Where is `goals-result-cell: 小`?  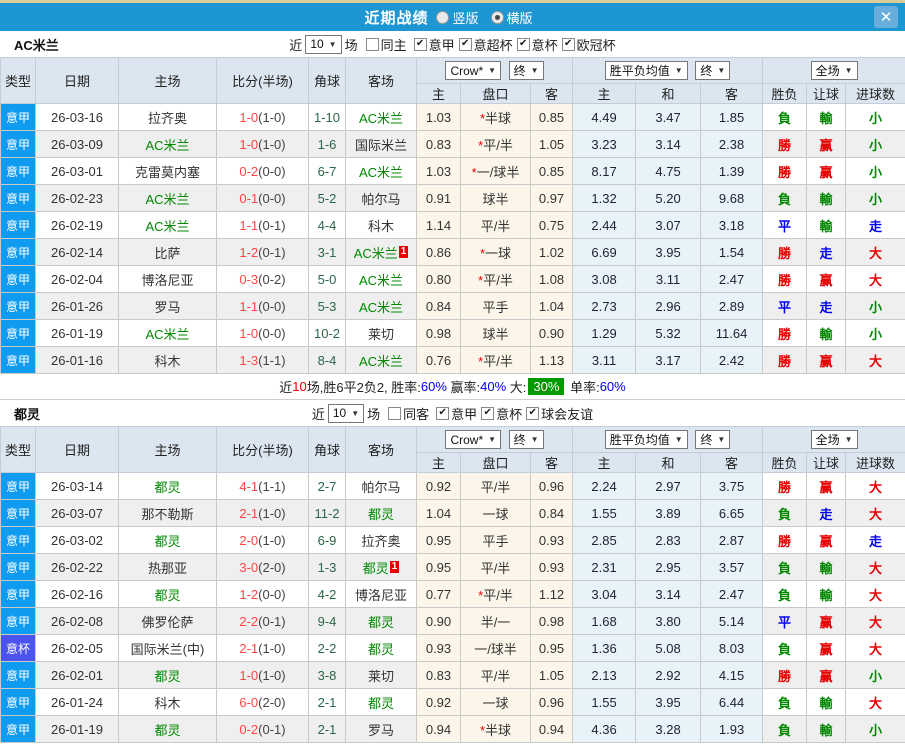 goals-result-cell: 小 is located at coordinates (875, 198).